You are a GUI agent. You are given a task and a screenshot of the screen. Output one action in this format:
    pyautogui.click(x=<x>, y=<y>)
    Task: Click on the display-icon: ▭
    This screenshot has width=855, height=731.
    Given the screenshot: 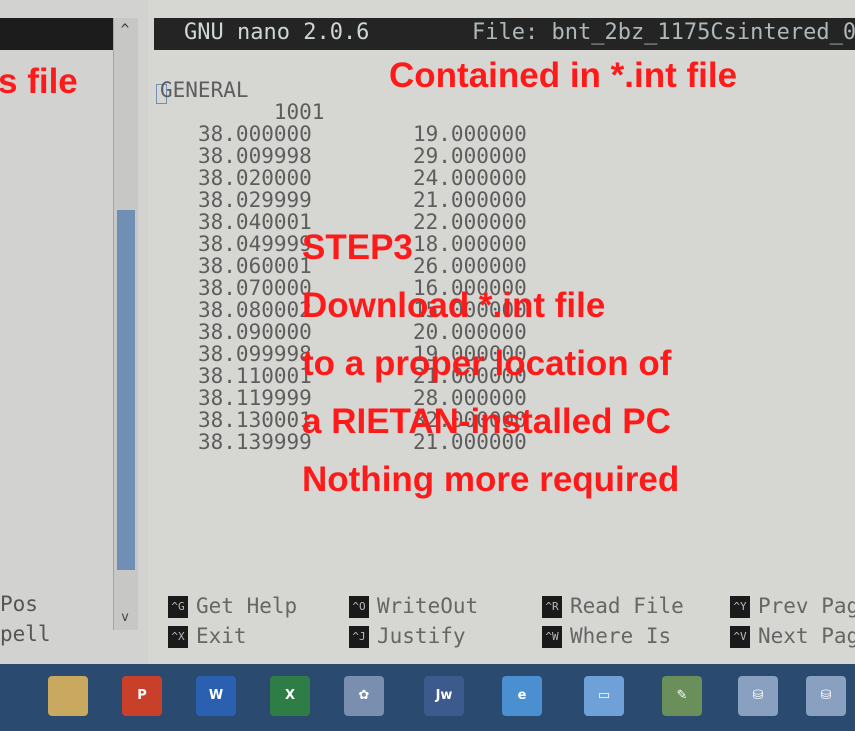 What is the action you would take?
    pyautogui.click(x=604, y=696)
    